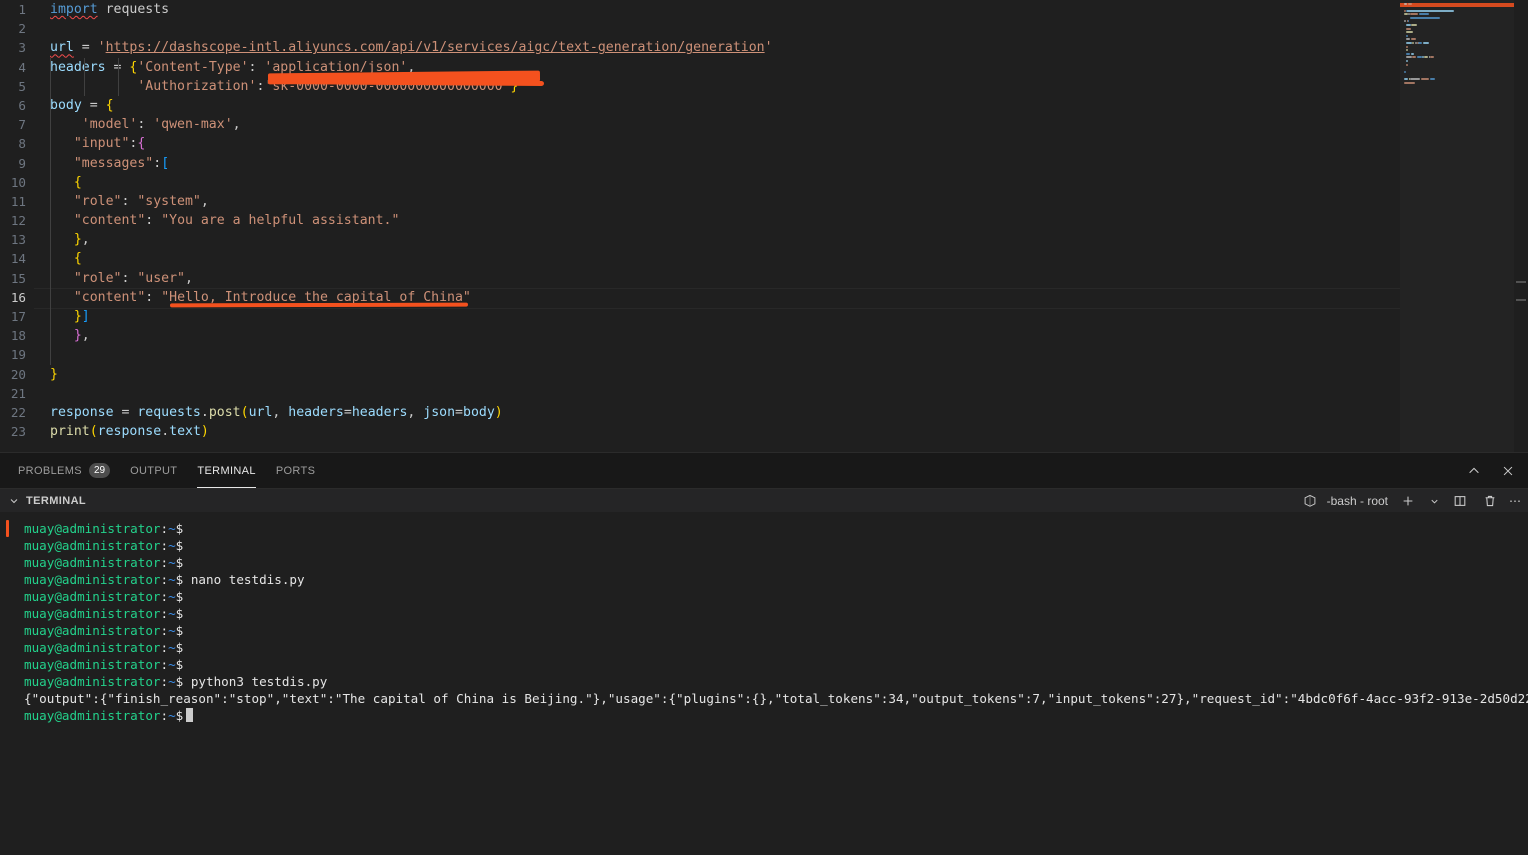 This screenshot has height=855, width=1528. What do you see at coordinates (153, 470) in the screenshot?
I see `tab-output: OUTPUT` at bounding box center [153, 470].